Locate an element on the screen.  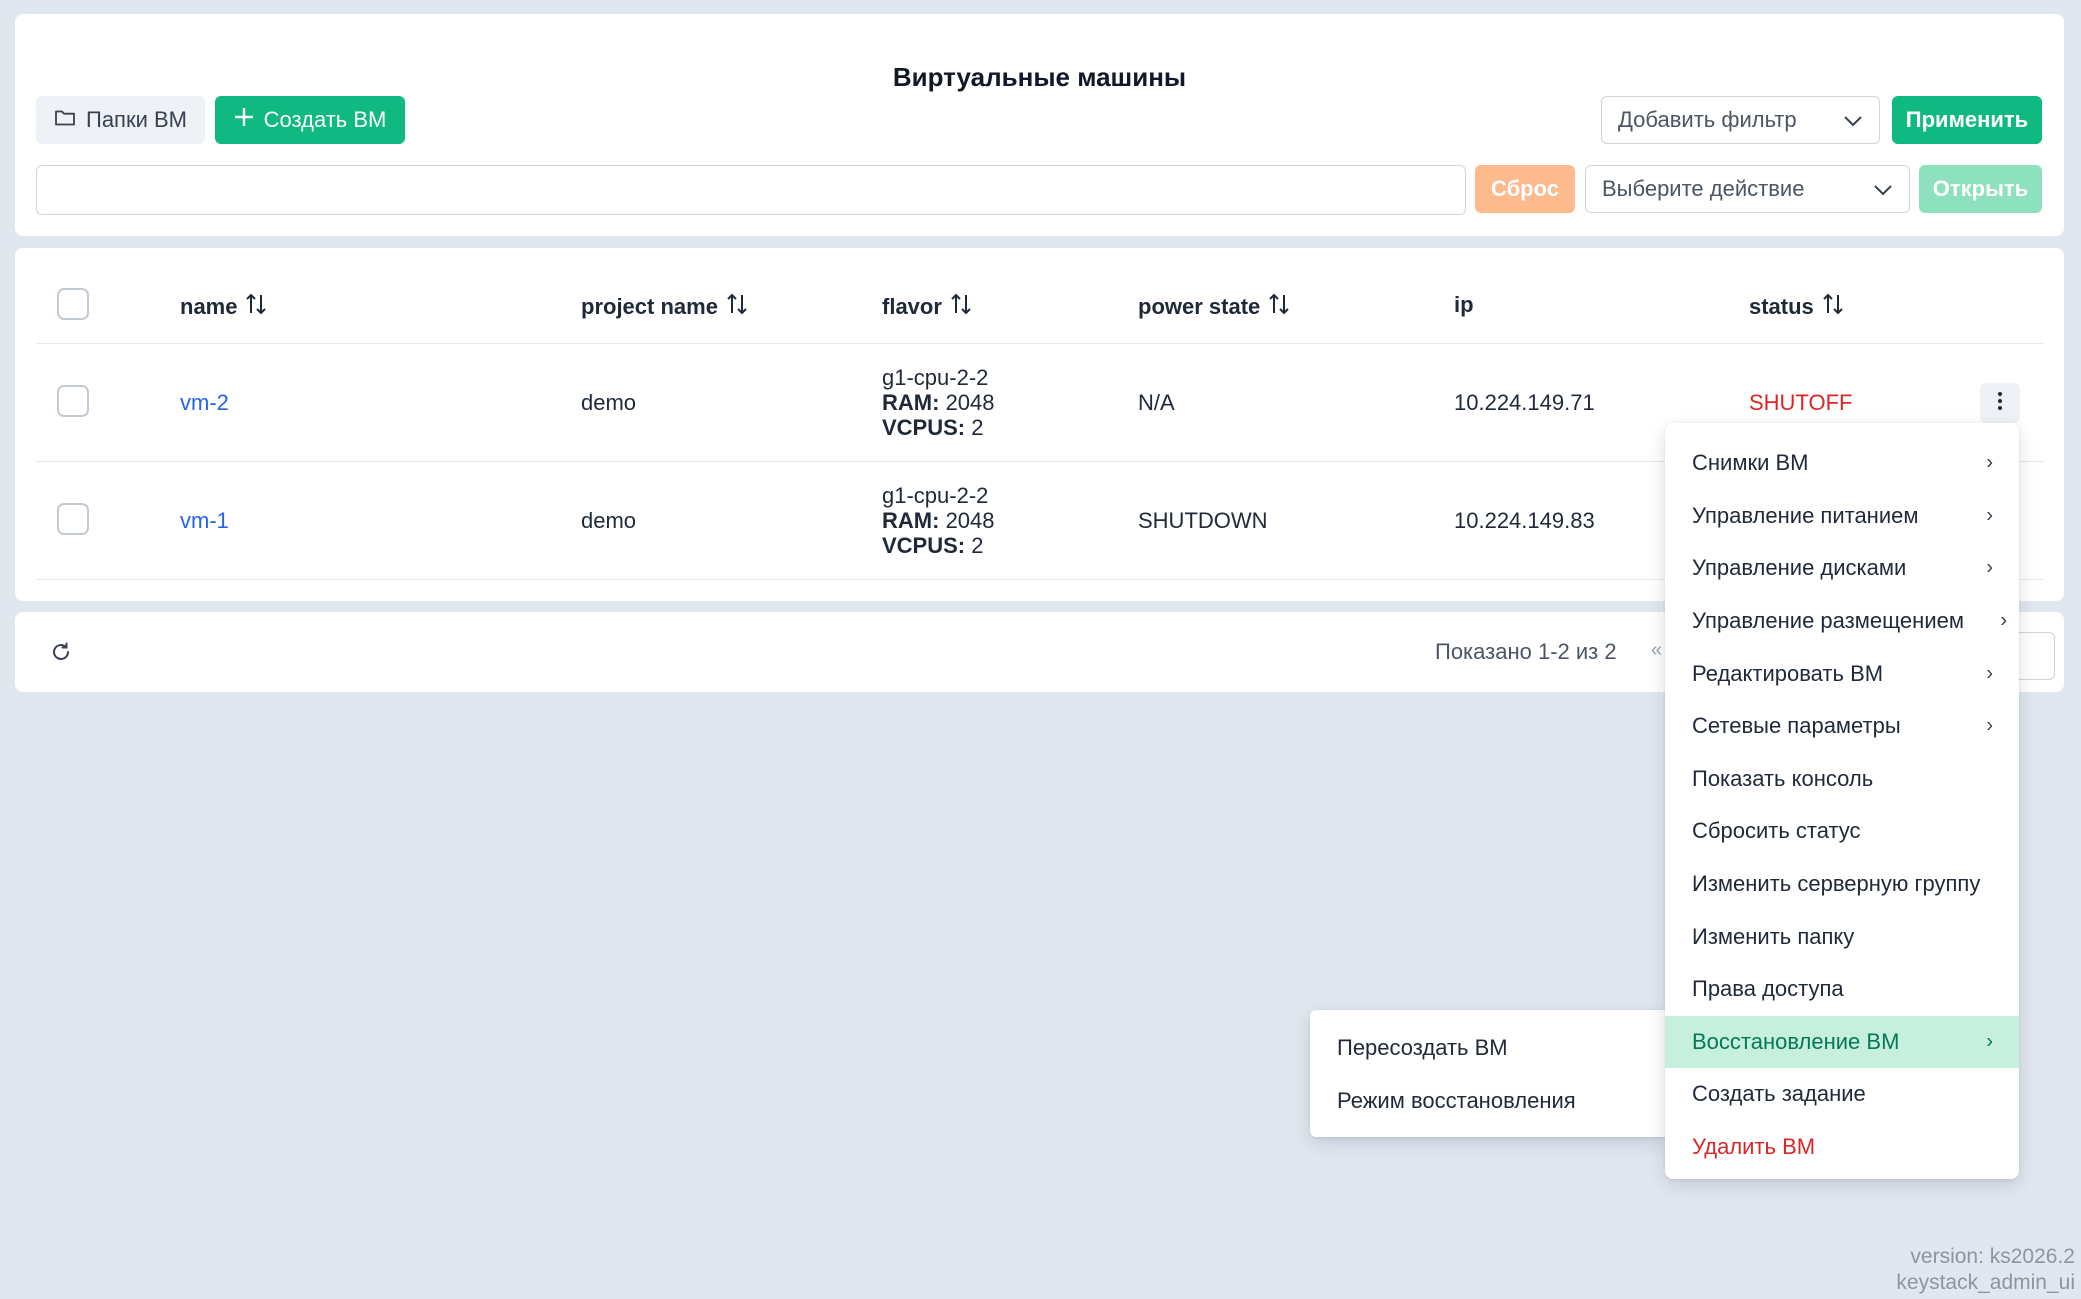
reset-button: Сброс is located at coordinates (1525, 189).